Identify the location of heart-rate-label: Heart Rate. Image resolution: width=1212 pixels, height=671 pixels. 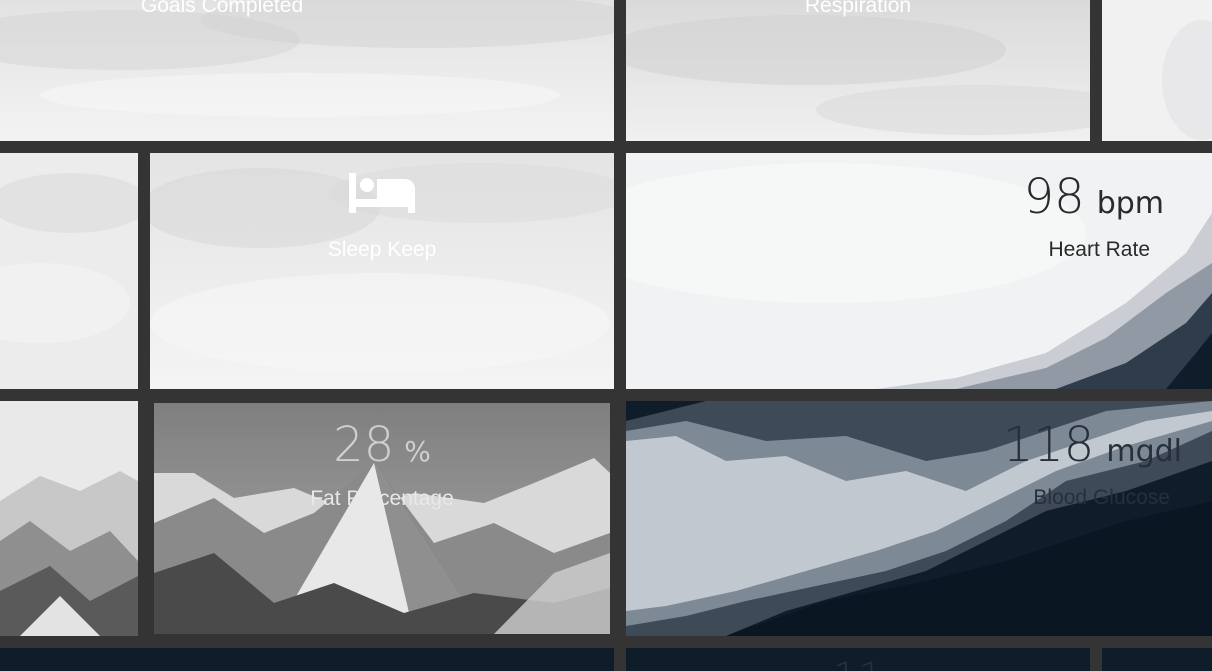
(1099, 249).